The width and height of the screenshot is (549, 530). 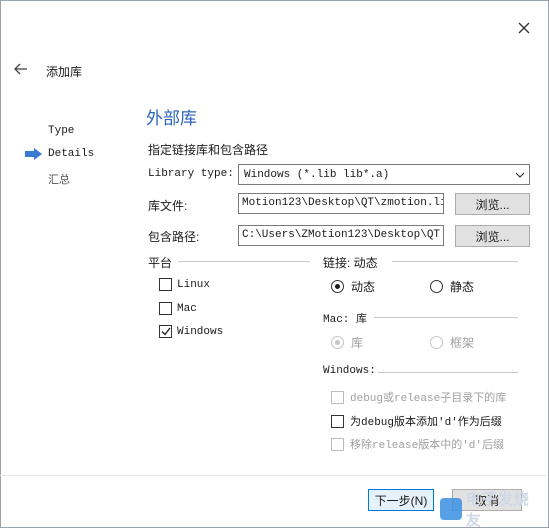 I want to click on back-arrow-icon, so click(x=20, y=69).